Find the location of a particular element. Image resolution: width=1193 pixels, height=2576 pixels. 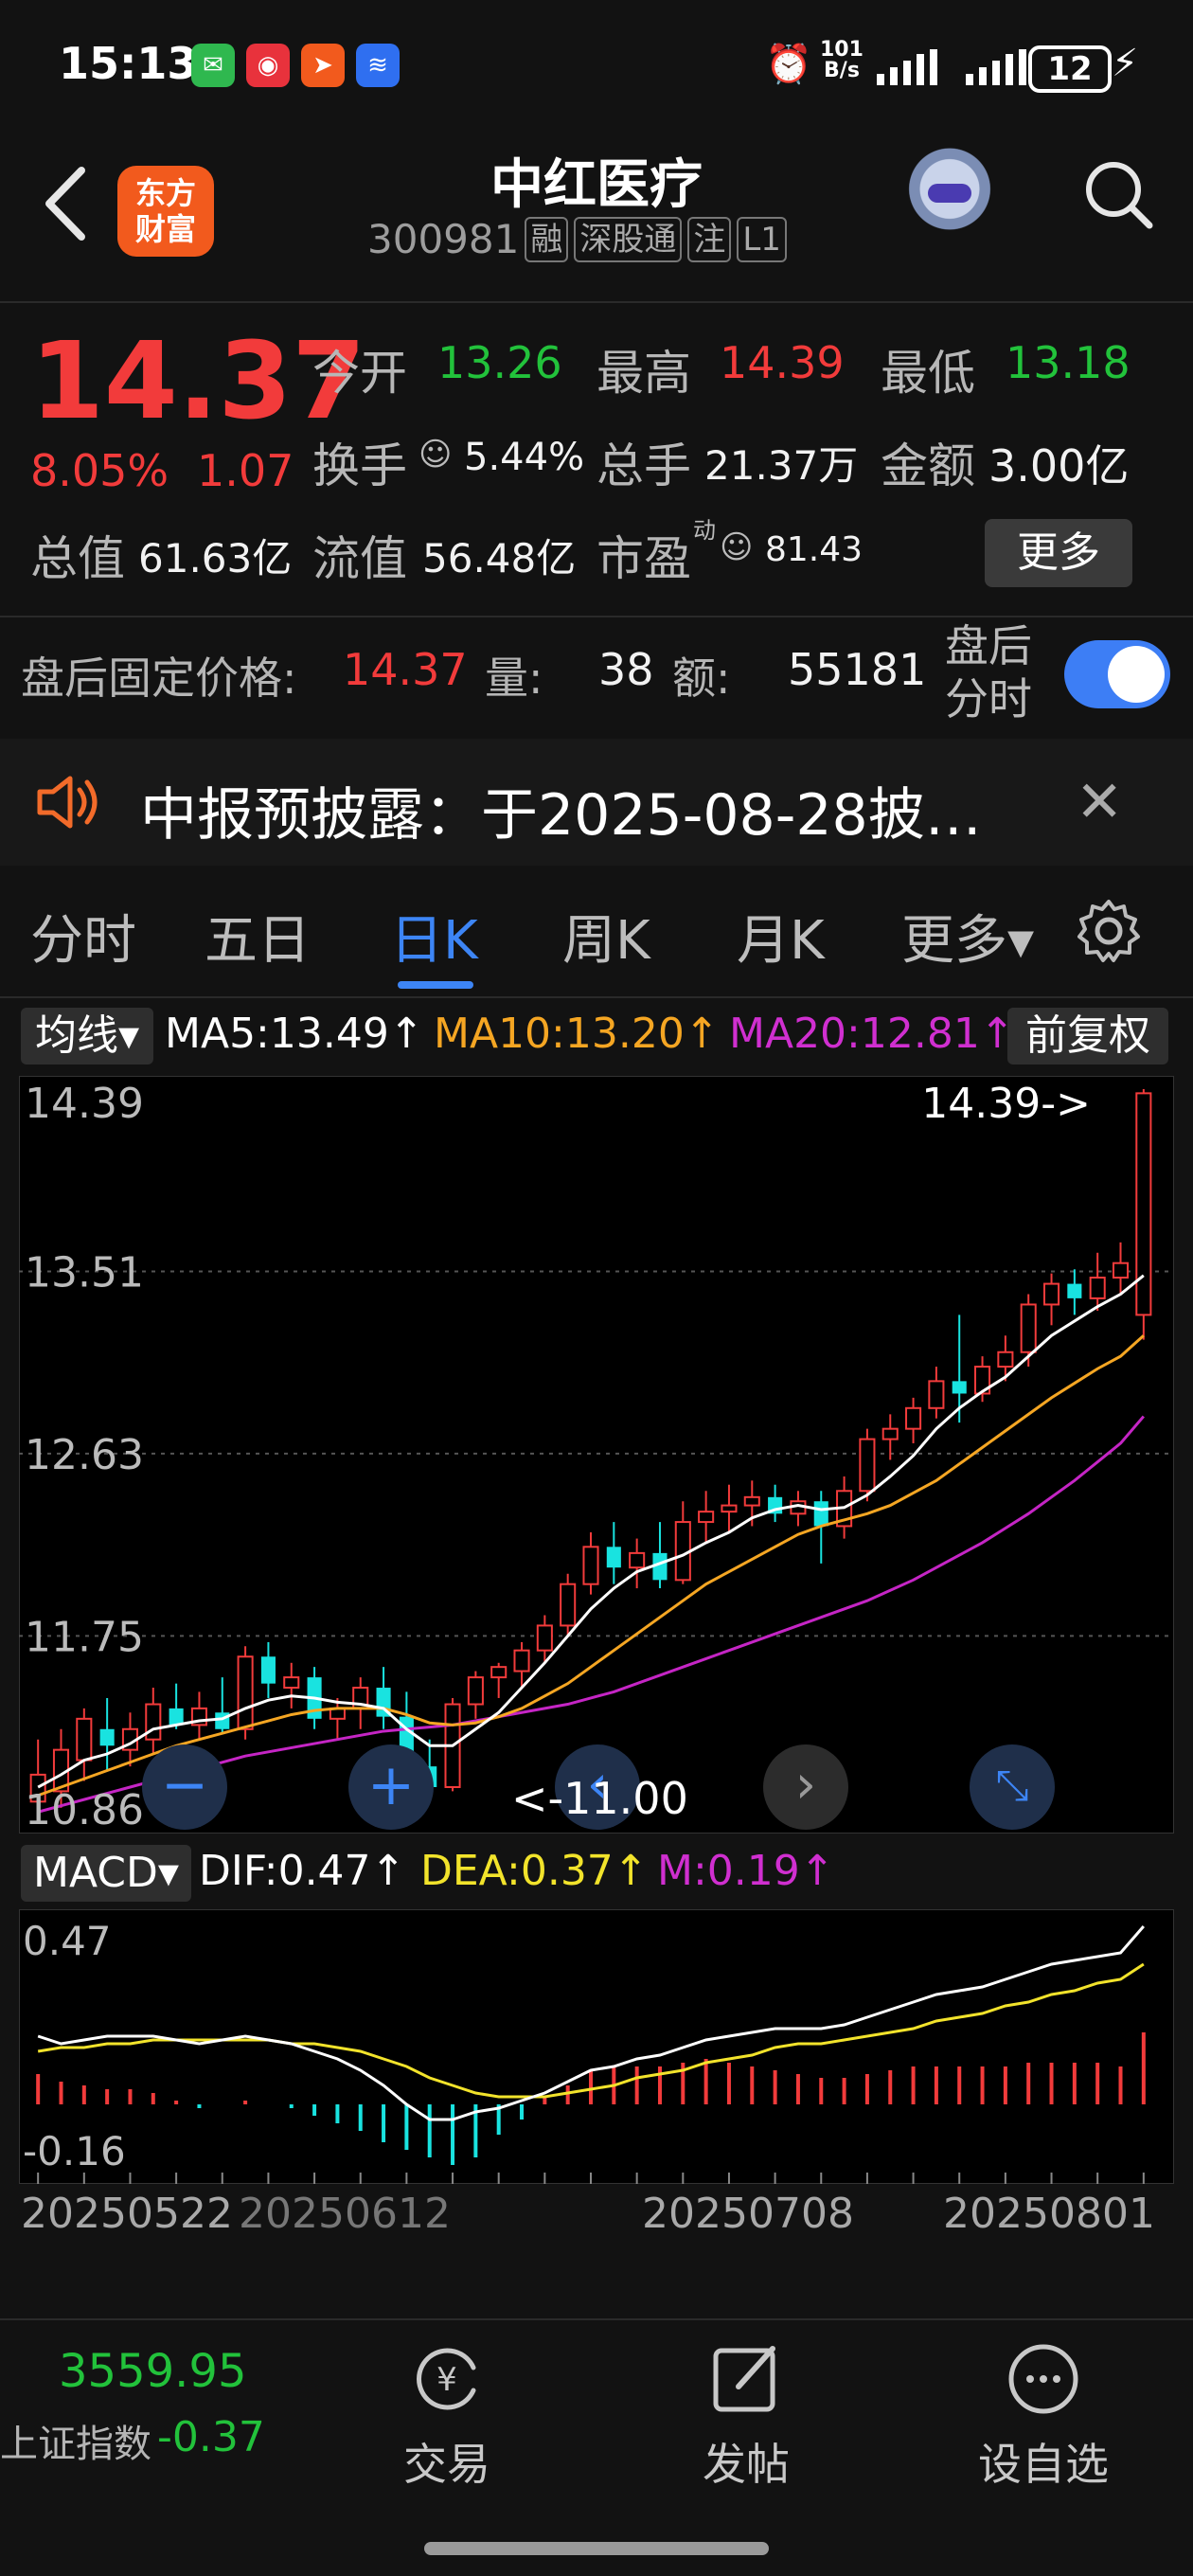

home-indicator is located at coordinates (596, 2548).